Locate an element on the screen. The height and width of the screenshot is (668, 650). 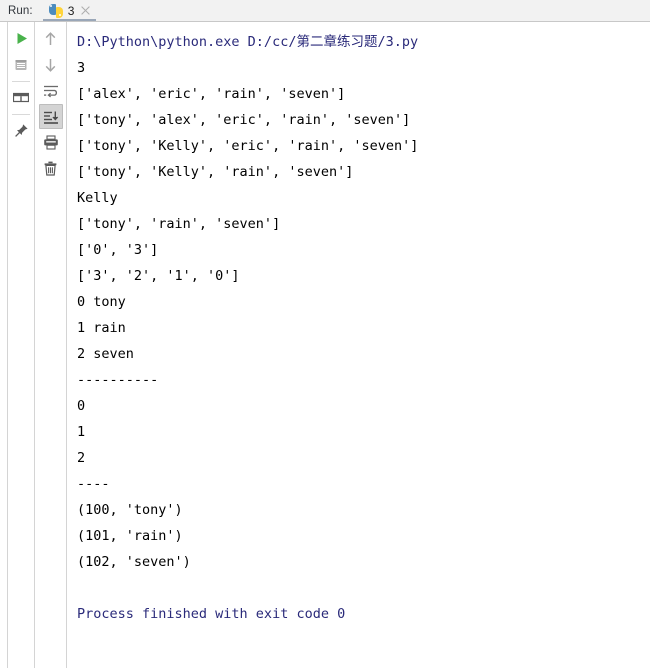
layout-button is located at coordinates (21, 97).